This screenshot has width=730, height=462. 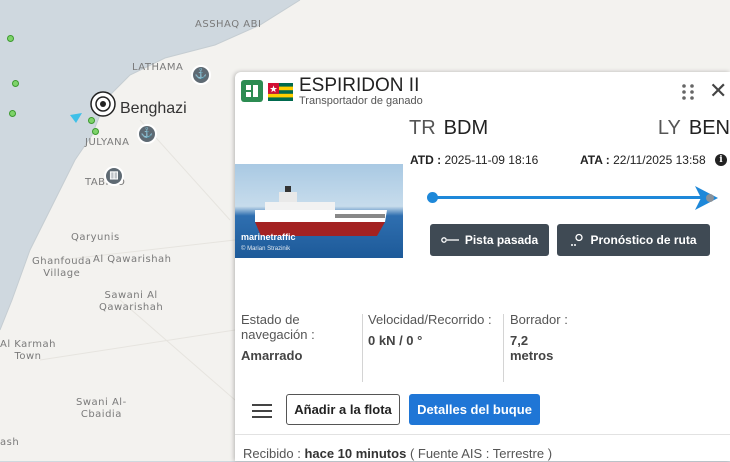 What do you see at coordinates (669, 128) in the screenshot?
I see `arrival-country: LY` at bounding box center [669, 128].